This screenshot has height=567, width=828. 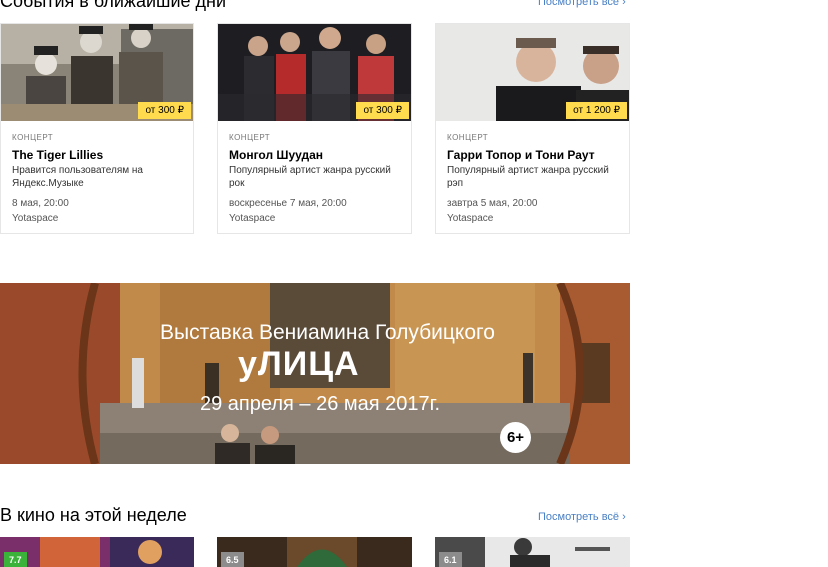 I want to click on banner-subtitle: Выставка Вениамина Голубицкого, so click(x=327, y=332).